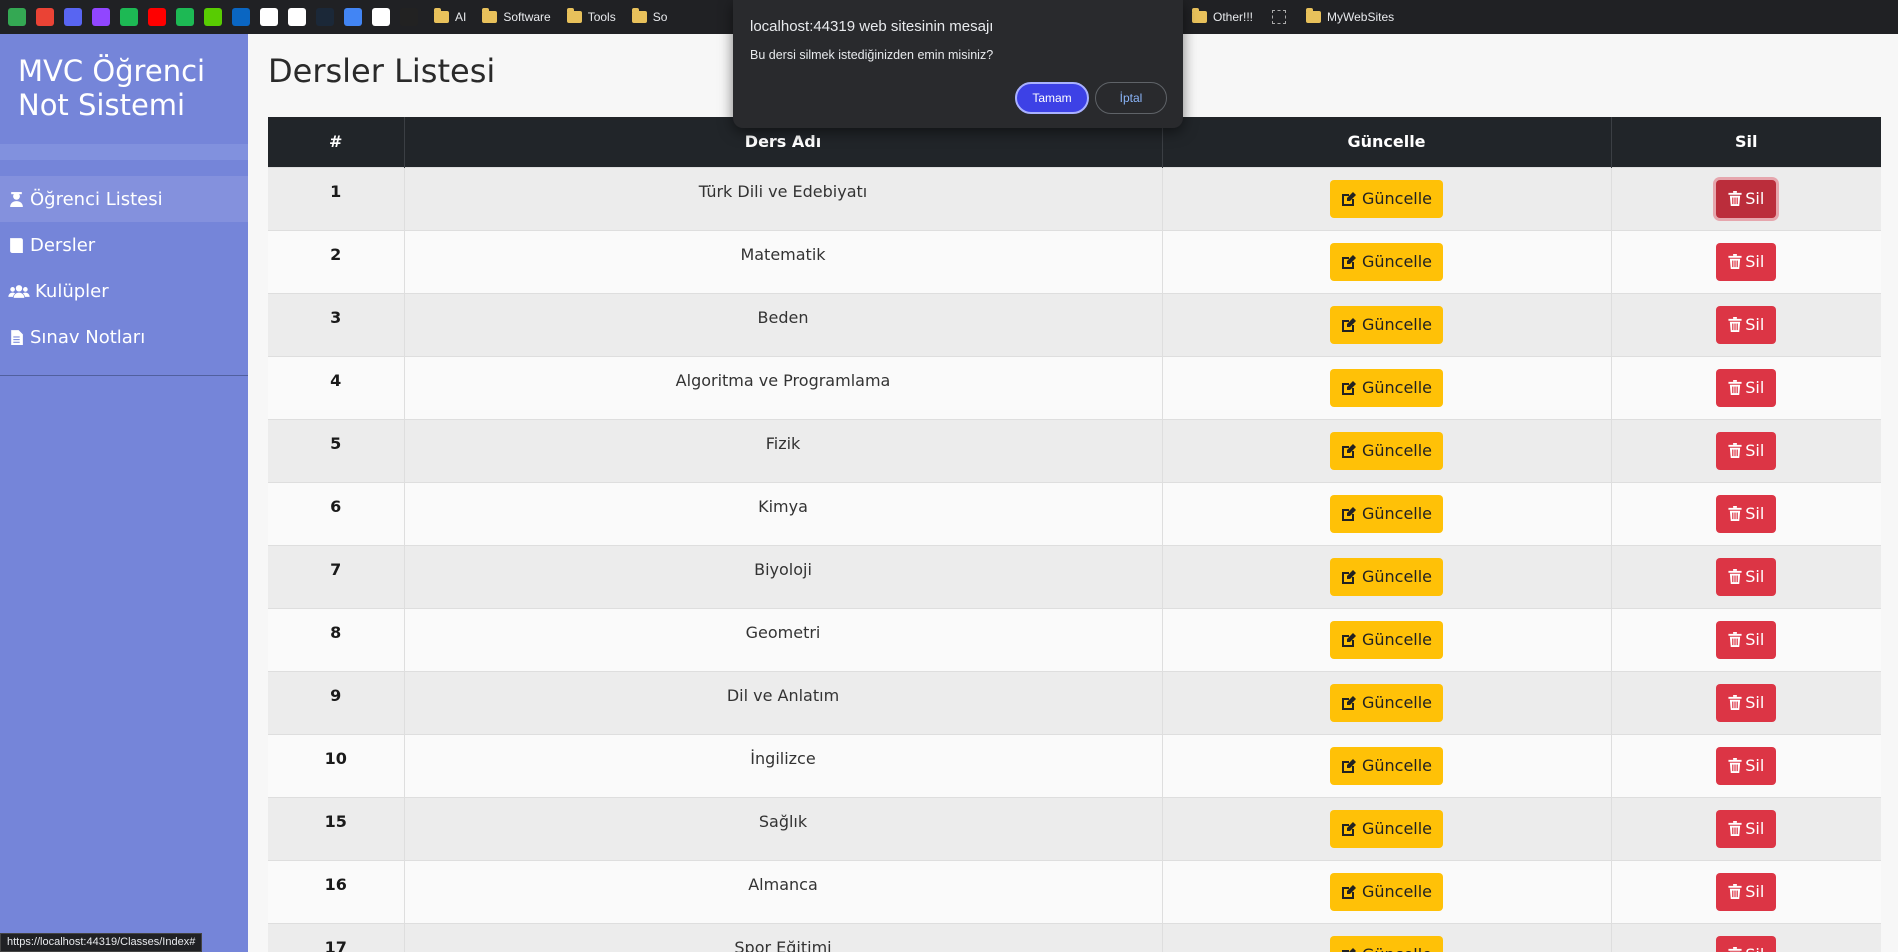 The image size is (1898, 952). What do you see at coordinates (1131, 98) in the screenshot?
I see `dialog-cancel-button: İptal` at bounding box center [1131, 98].